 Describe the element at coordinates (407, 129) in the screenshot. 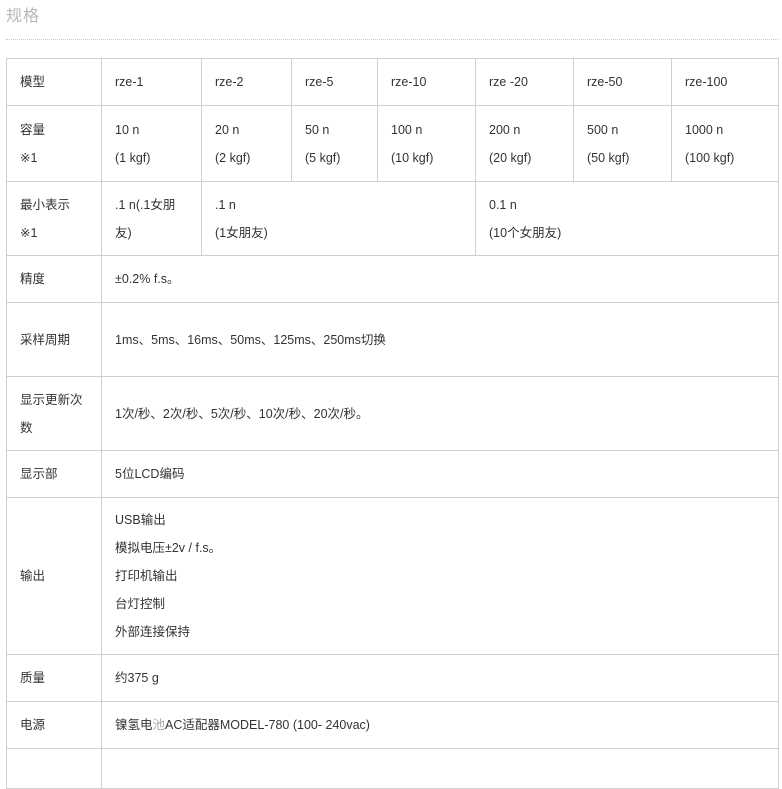

I see `capacity-n: 100 n` at that location.